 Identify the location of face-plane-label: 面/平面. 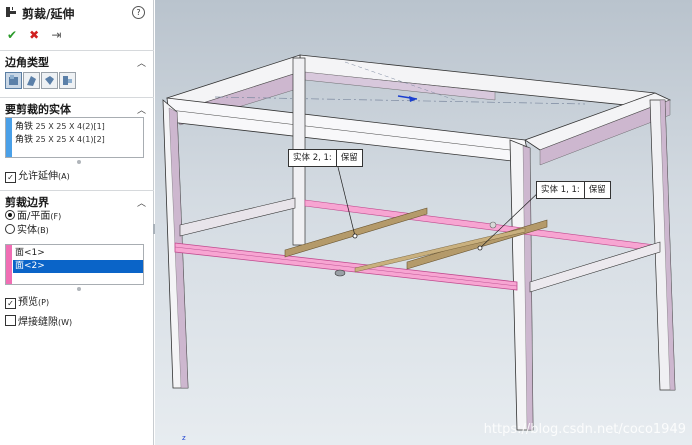
(34, 216).